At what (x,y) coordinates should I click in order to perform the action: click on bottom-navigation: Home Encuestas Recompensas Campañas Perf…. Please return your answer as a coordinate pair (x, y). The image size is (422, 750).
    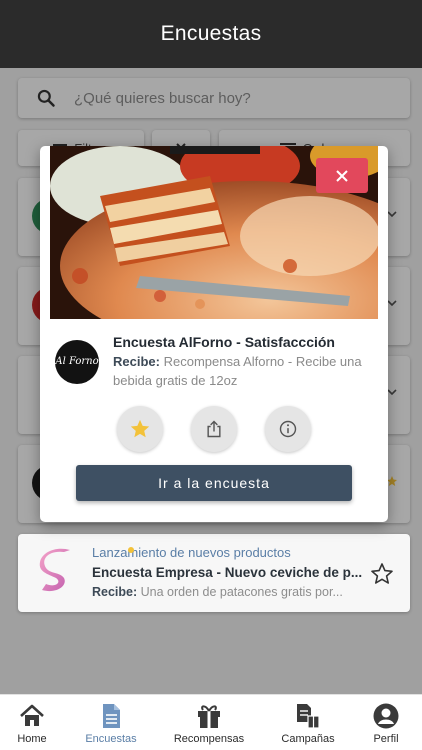
    Looking at the image, I should click on (211, 722).